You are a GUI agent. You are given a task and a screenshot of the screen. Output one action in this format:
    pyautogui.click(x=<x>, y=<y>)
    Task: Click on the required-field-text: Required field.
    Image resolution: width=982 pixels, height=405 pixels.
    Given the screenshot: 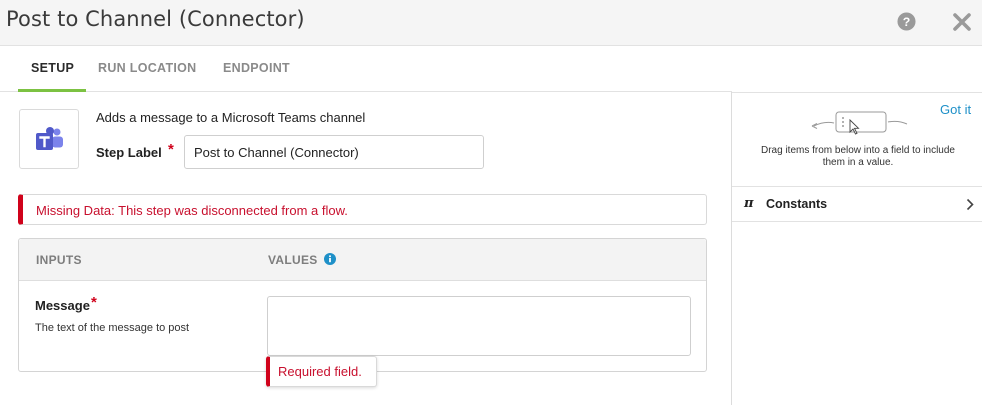 What is the action you would take?
    pyautogui.click(x=320, y=371)
    